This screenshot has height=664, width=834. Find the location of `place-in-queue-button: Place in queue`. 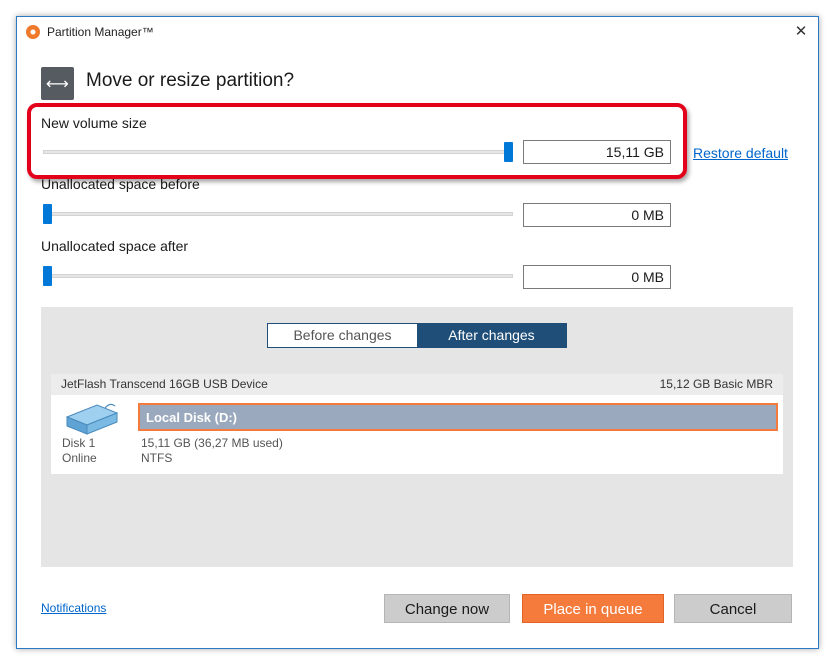

place-in-queue-button: Place in queue is located at coordinates (593, 608).